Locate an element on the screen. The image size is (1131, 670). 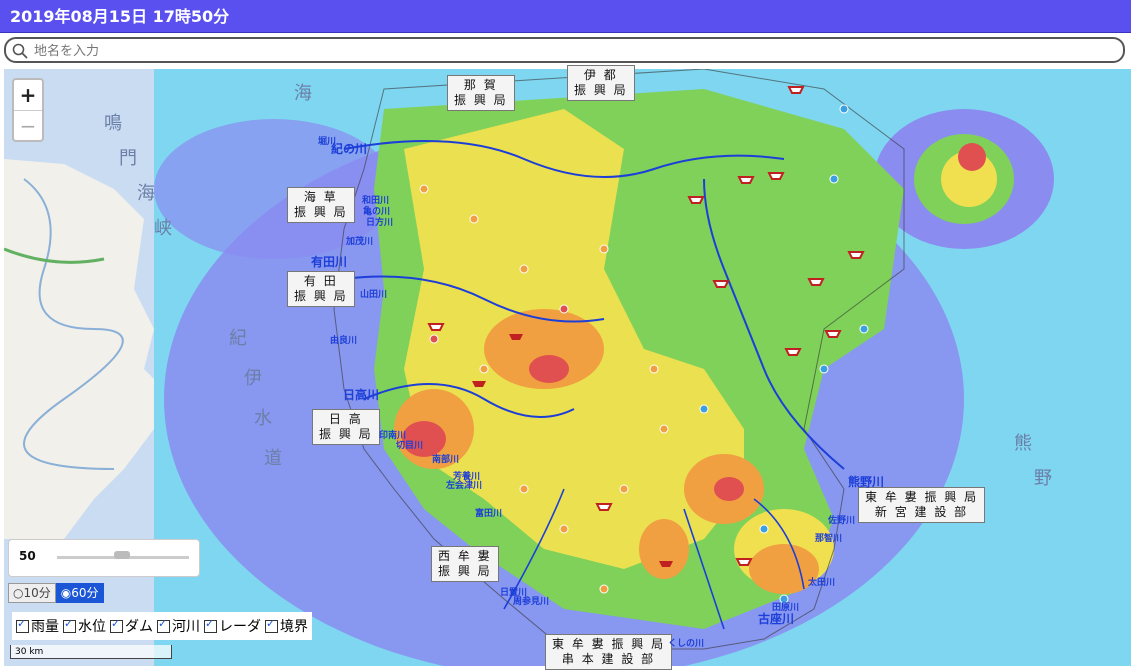
office-label-nishimuro: 西 牟 婁振 興 局 is located at coordinates (465, 564).